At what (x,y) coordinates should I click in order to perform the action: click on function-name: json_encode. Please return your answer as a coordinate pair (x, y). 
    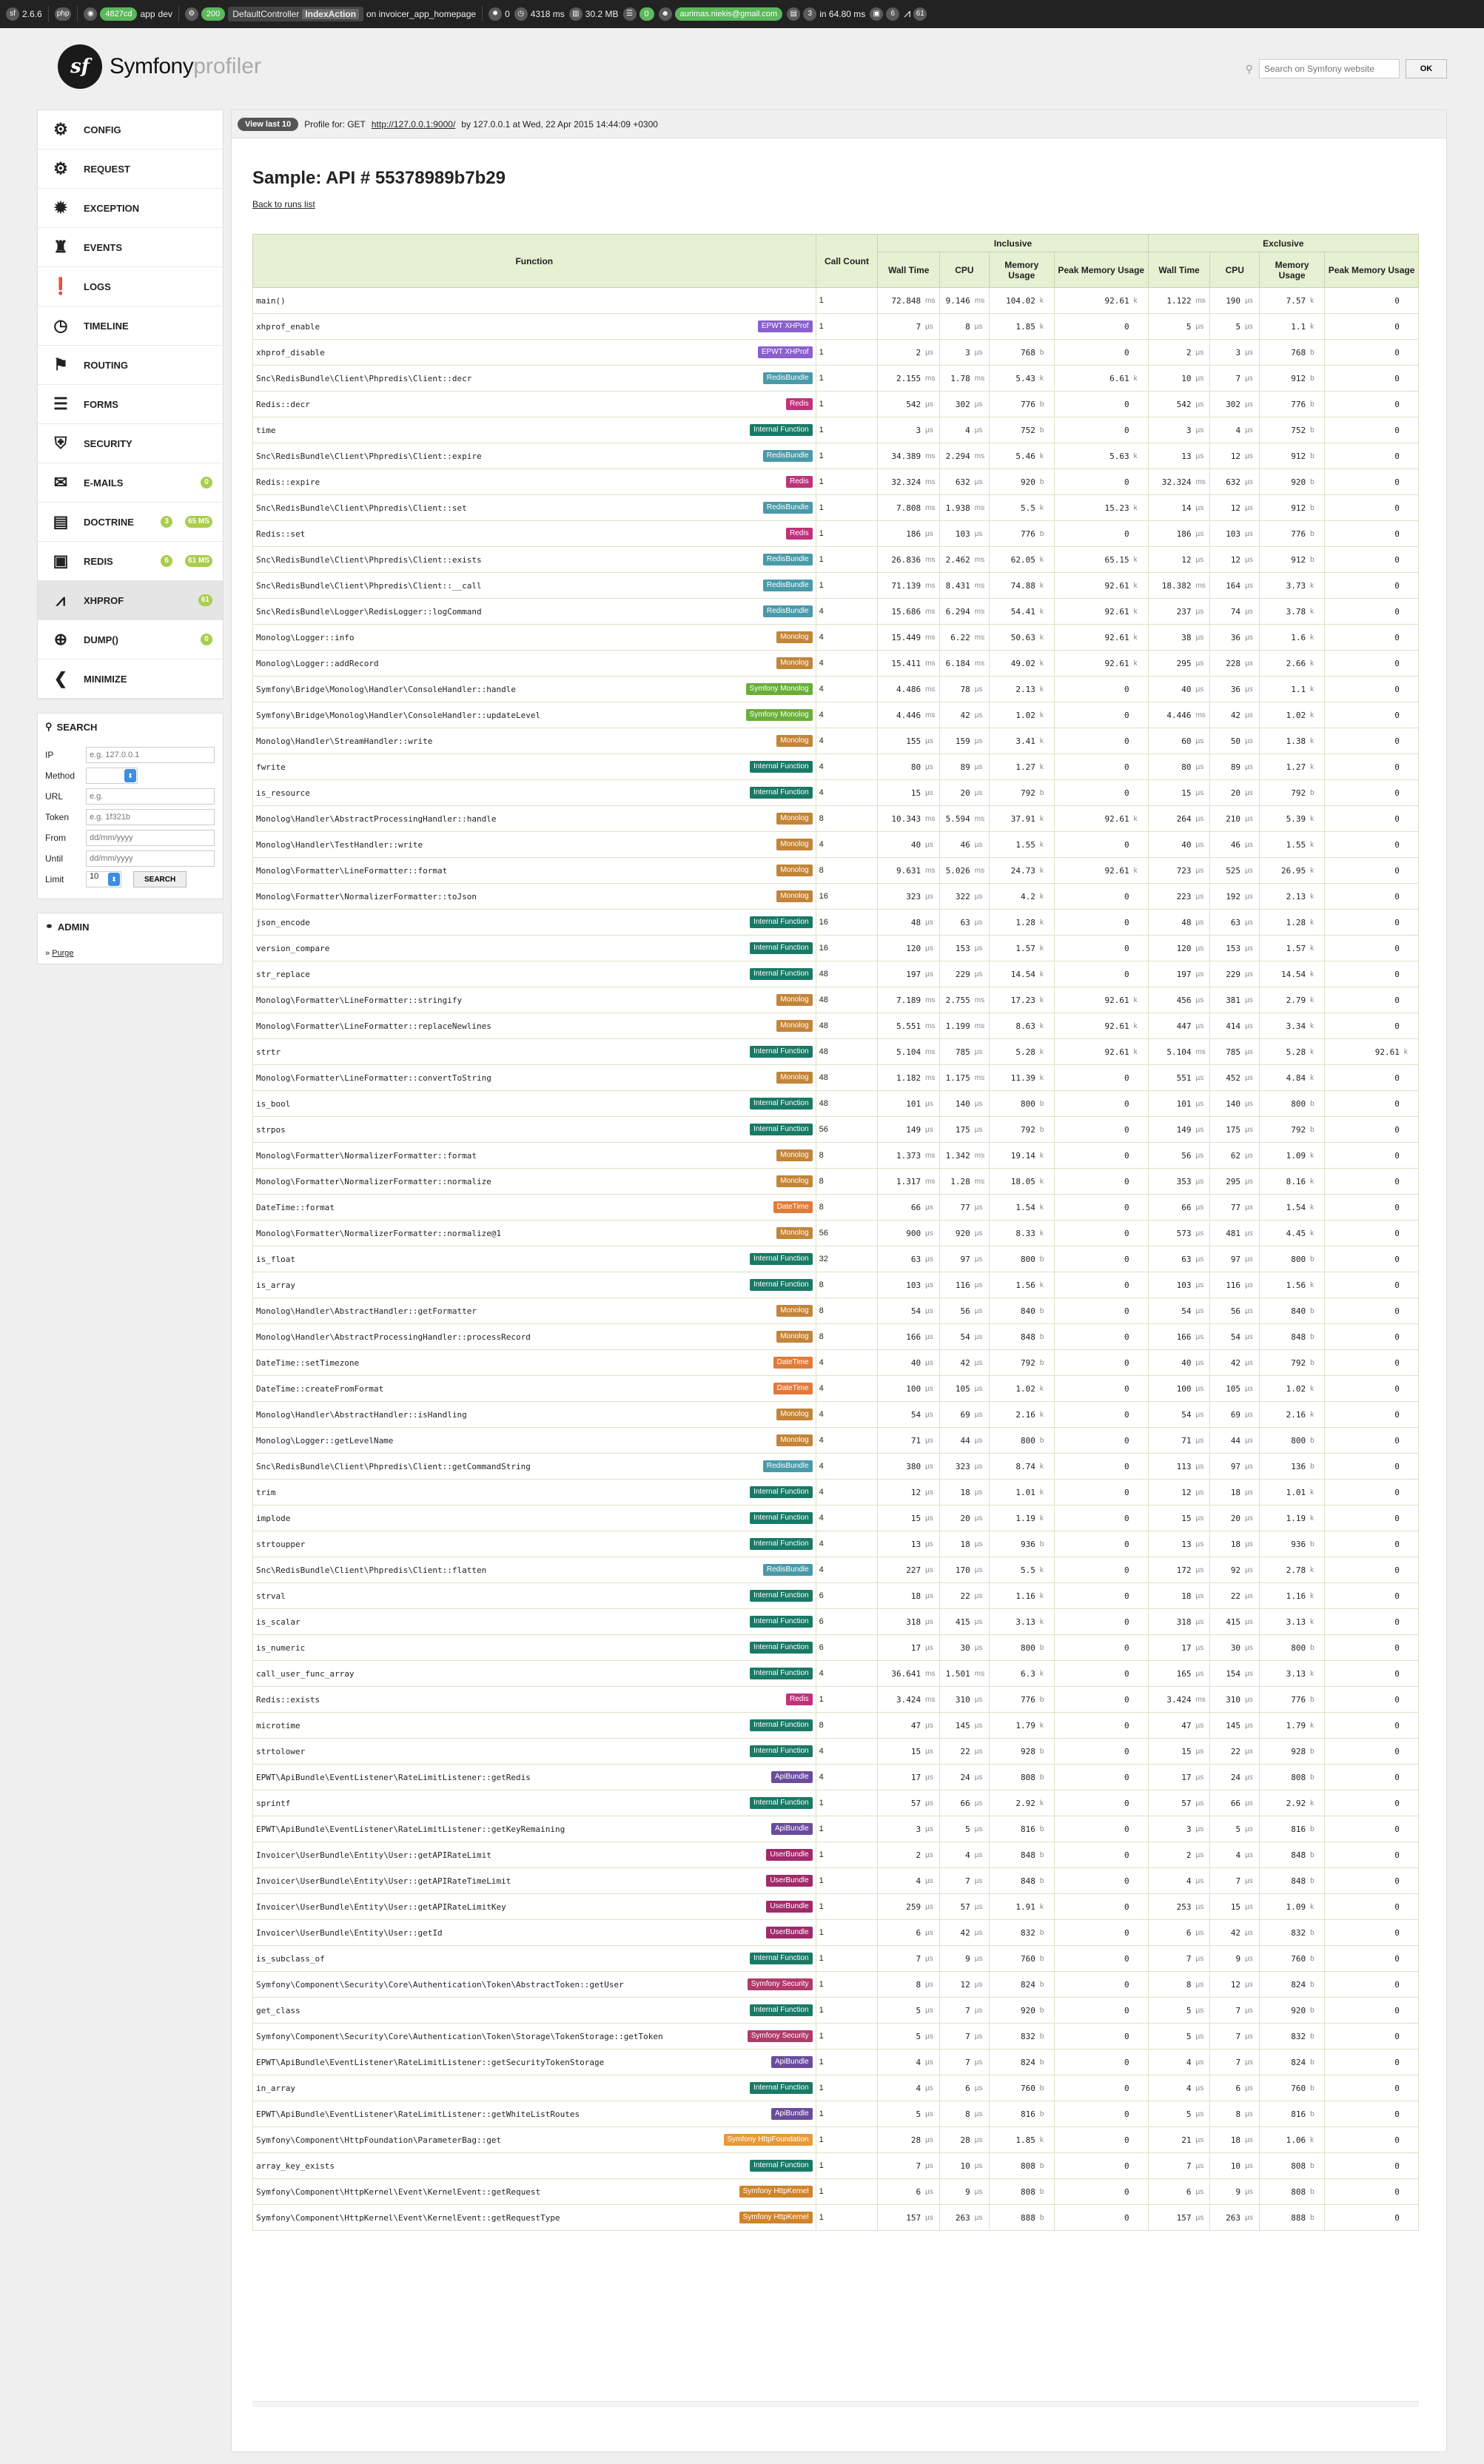
    Looking at the image, I should click on (283, 922).